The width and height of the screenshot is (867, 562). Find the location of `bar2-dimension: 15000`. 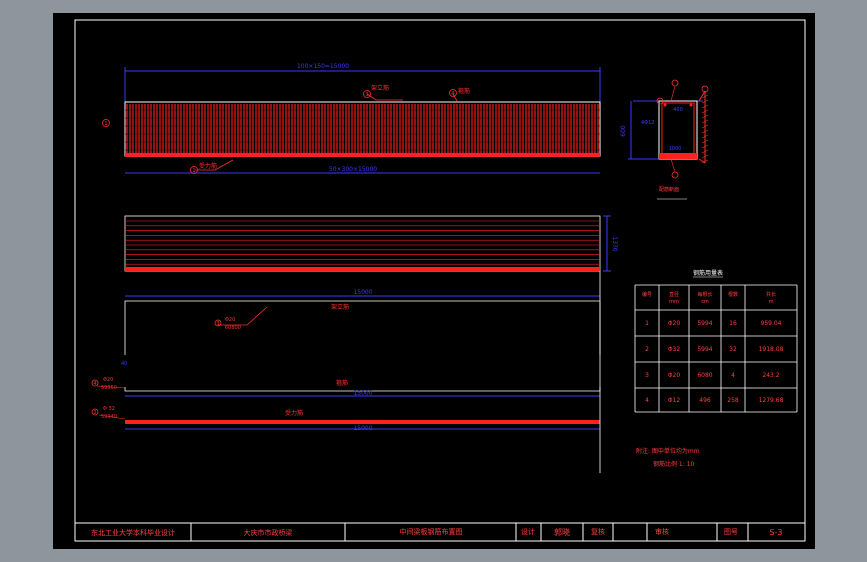

bar2-dimension: 15000 is located at coordinates (362, 428).